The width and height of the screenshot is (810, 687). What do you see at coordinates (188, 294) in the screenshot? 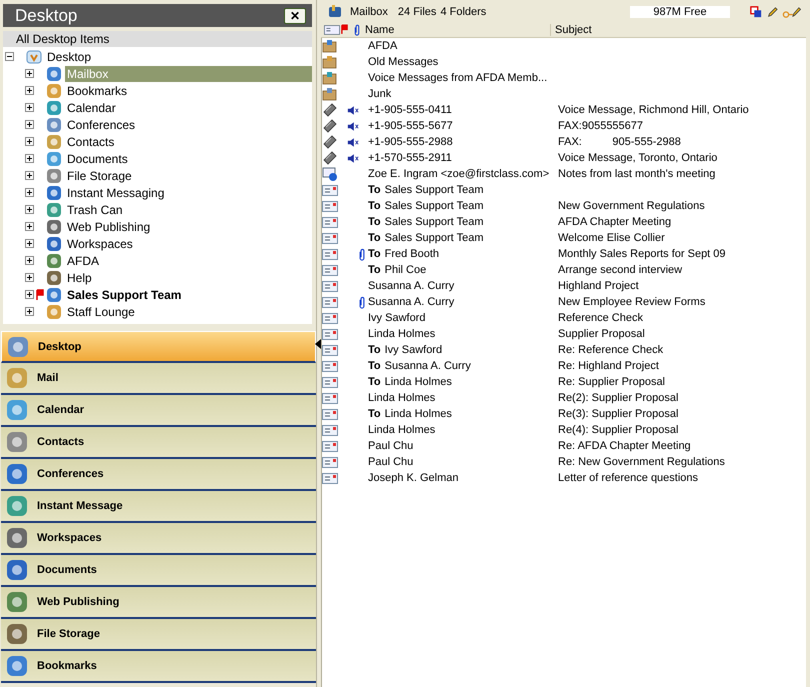
I see `tree-item: Sales Support Team` at bounding box center [188, 294].